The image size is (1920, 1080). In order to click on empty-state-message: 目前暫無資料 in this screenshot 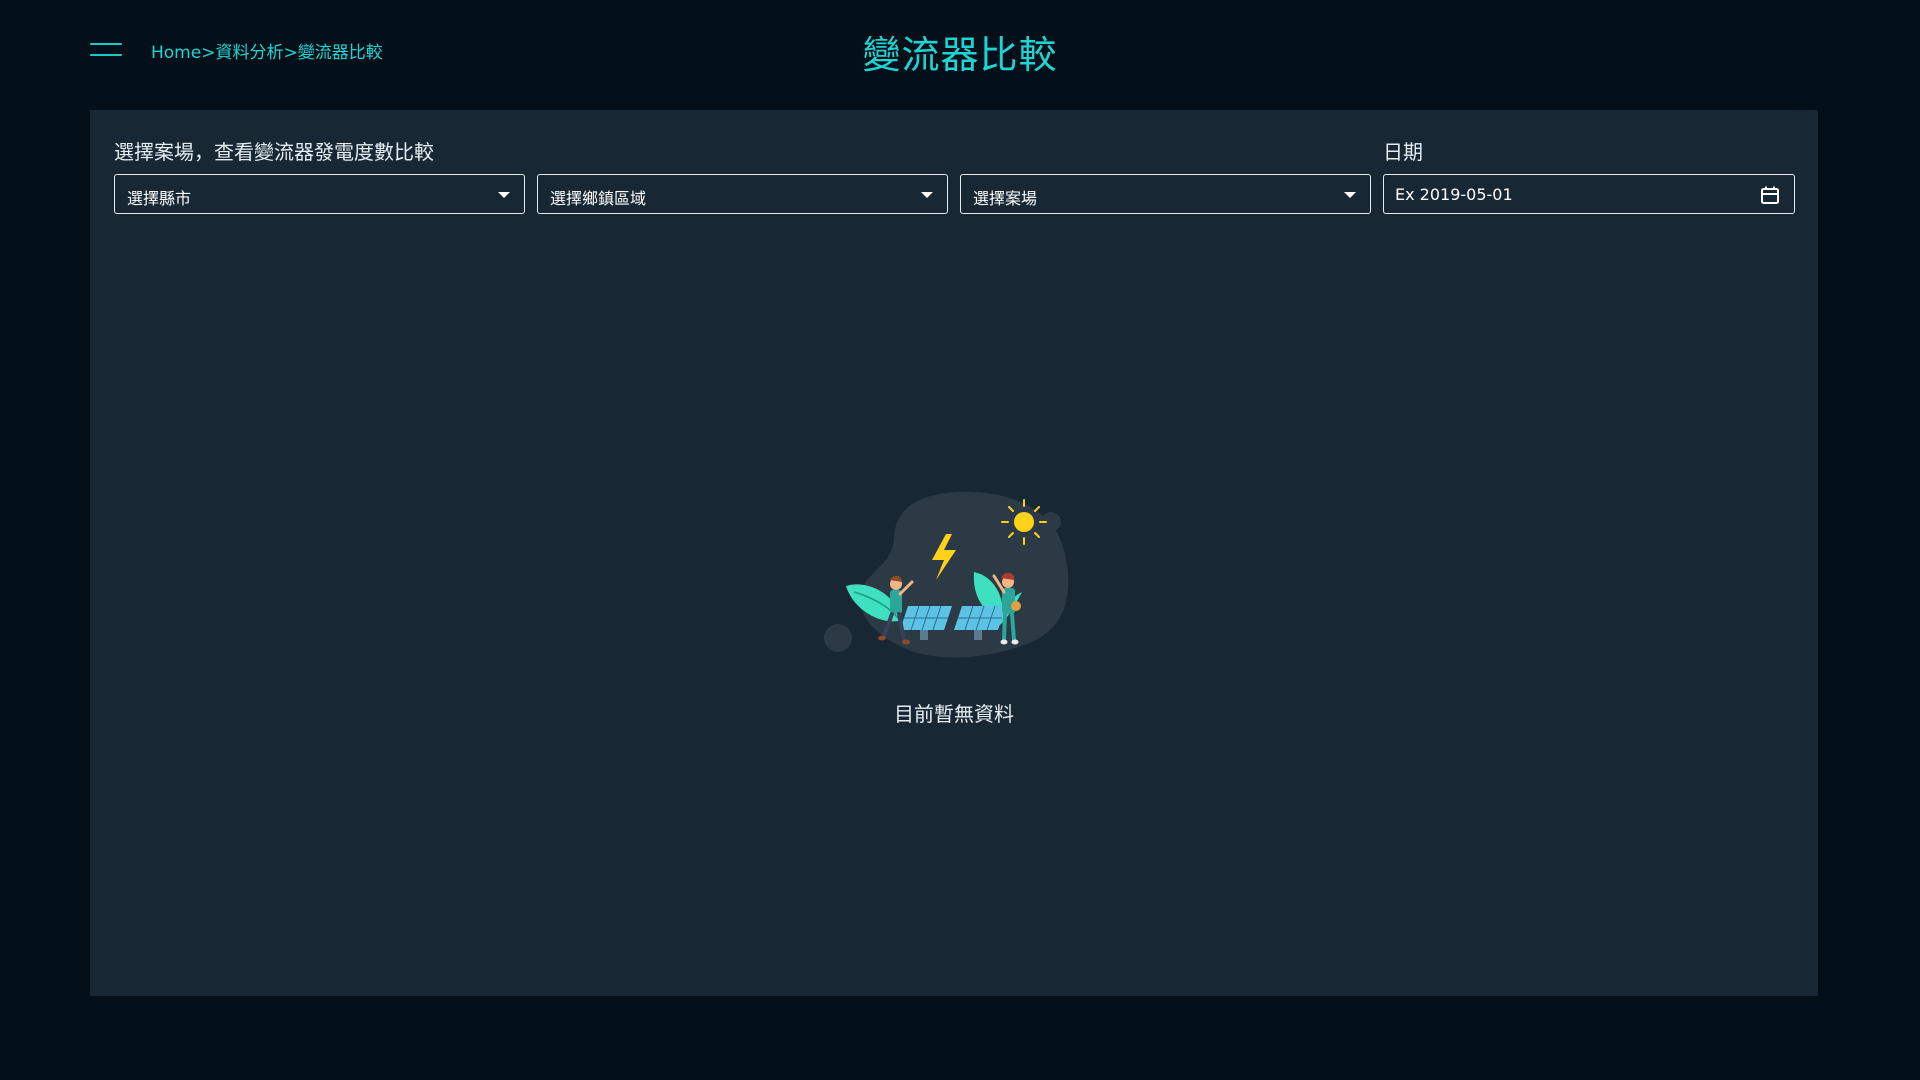, I will do `click(954, 714)`.